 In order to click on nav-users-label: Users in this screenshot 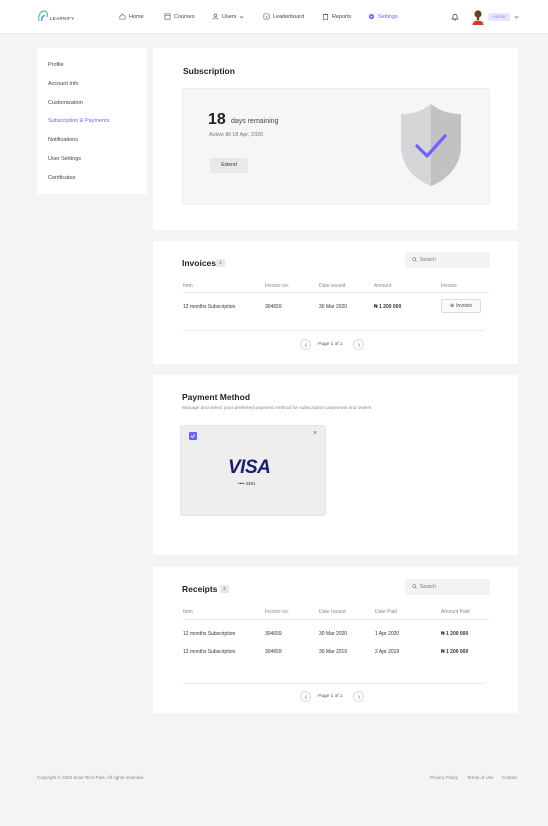, I will do `click(229, 16)`.